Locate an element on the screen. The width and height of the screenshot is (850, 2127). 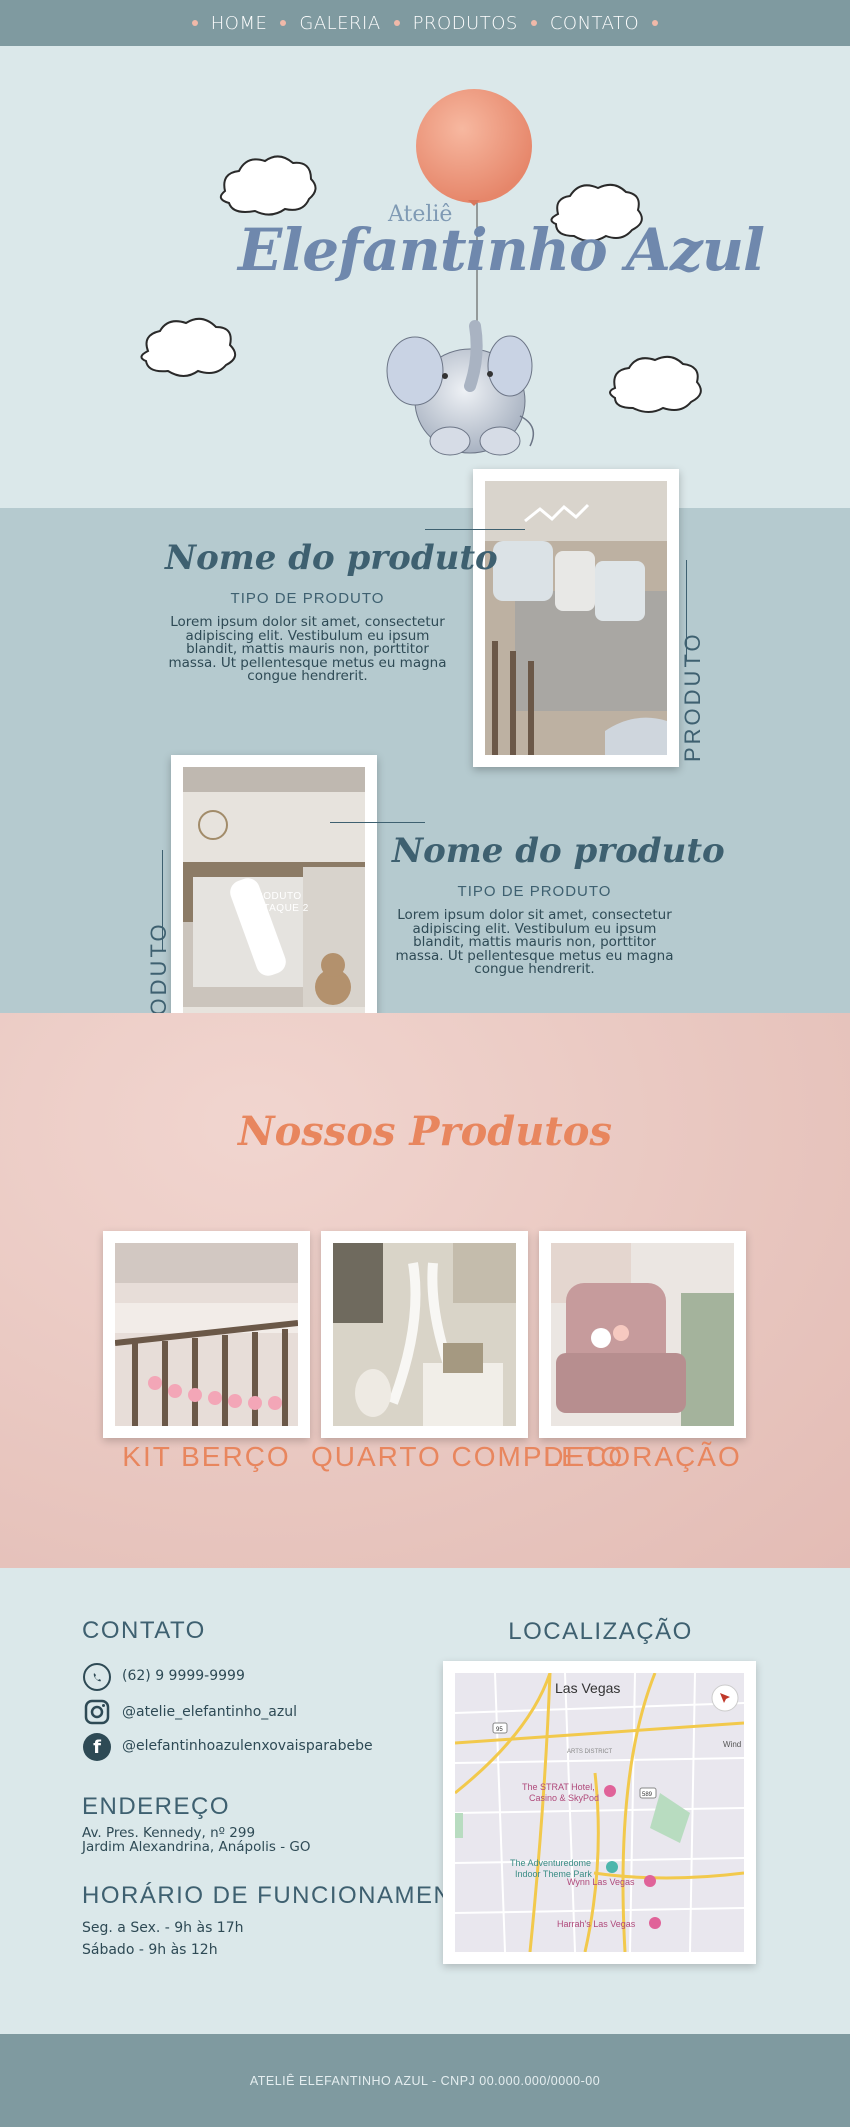
map-route-label: 589 is located at coordinates (647, 1795).